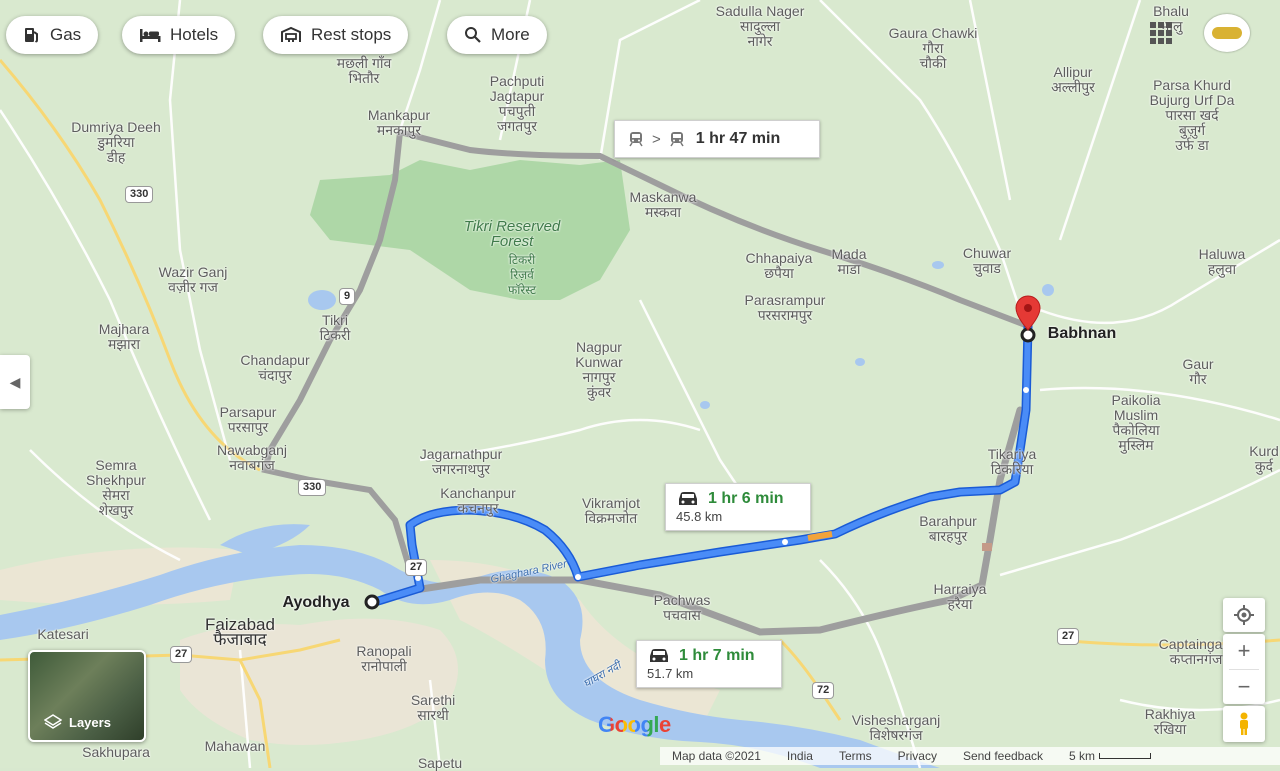 The height and width of the screenshot is (771, 1280). What do you see at coordinates (682, 608) in the screenshot?
I see `place-label: Pachwas पचवास` at bounding box center [682, 608].